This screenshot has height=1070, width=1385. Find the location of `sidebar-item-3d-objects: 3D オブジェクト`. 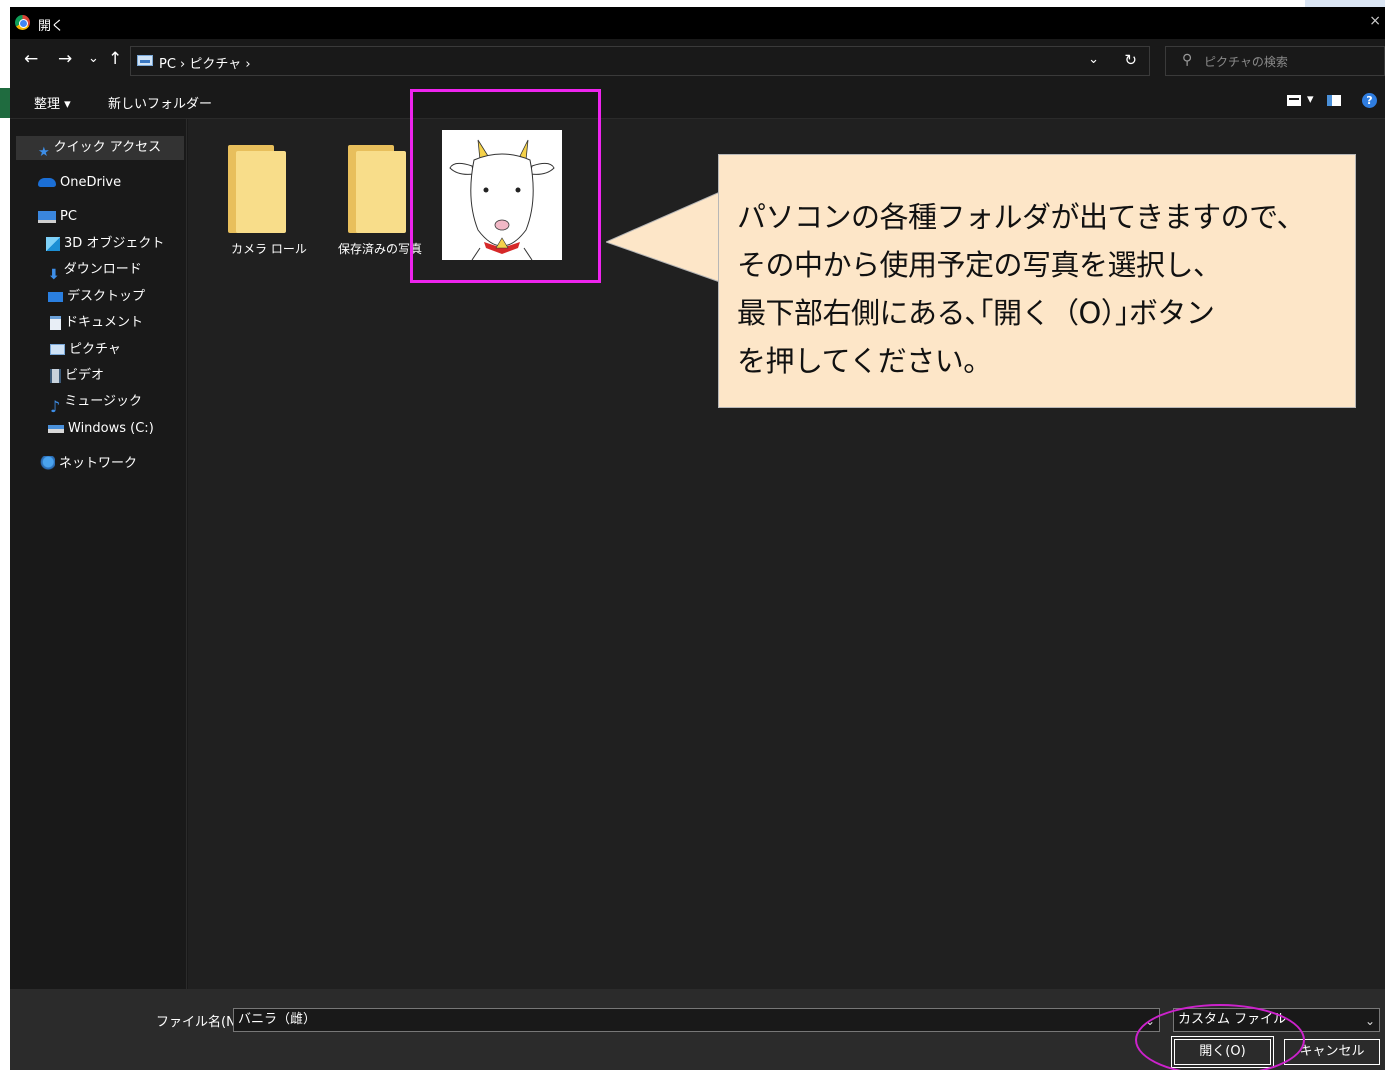

sidebar-item-3d-objects: 3D オブジェクト is located at coordinates (105, 244).